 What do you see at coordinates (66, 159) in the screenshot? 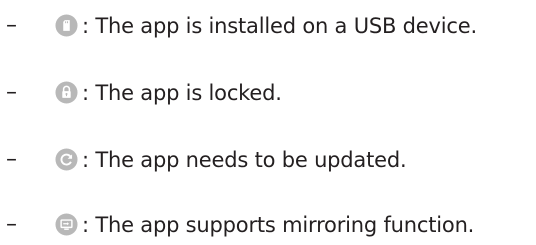
I see `update-icon` at bounding box center [66, 159].